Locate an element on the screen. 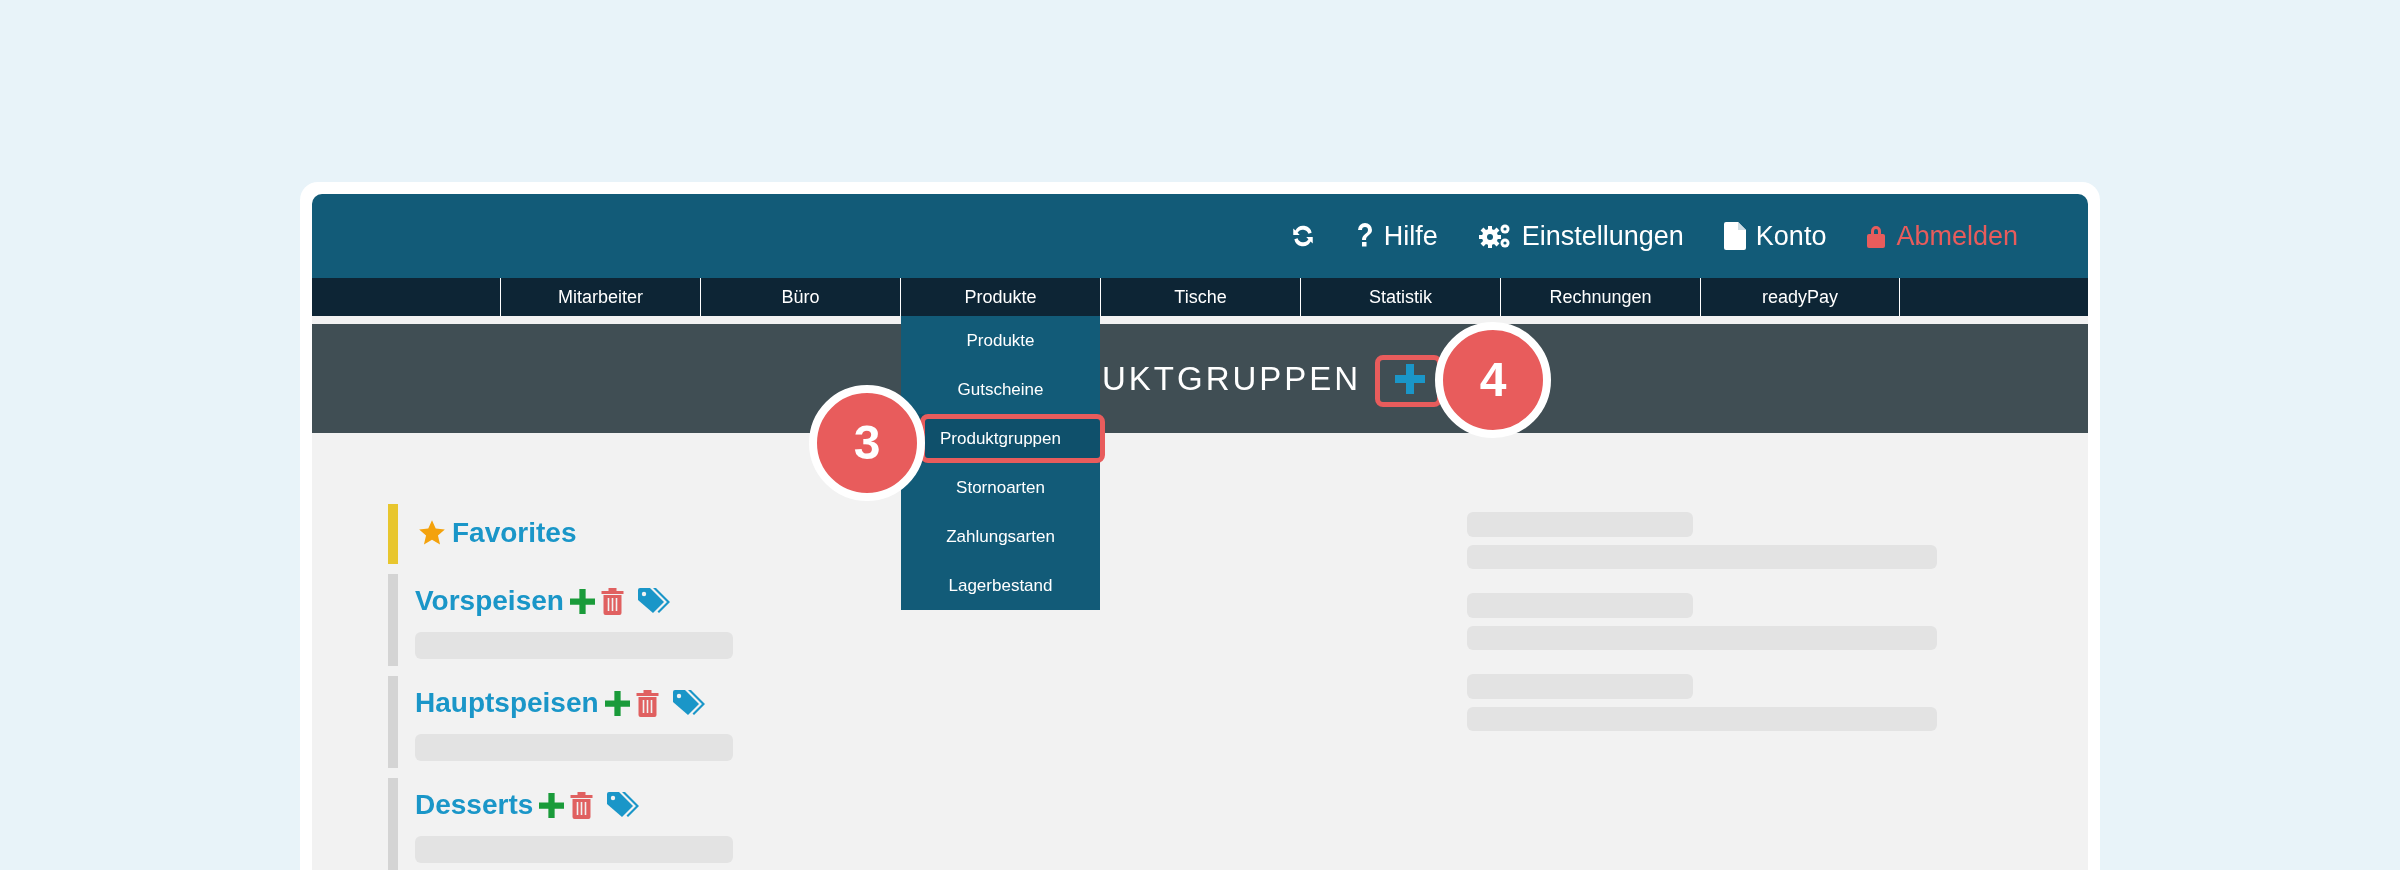  question-icon is located at coordinates (1364, 236).